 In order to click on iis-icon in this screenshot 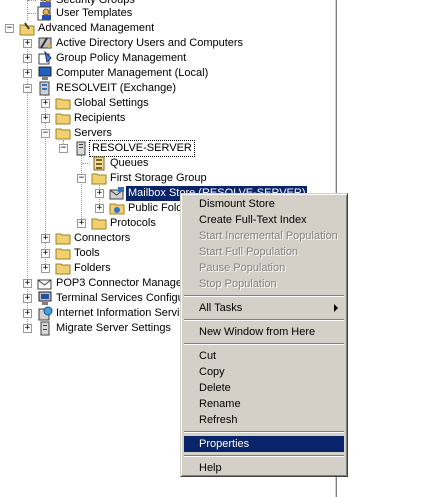, I will do `click(45, 313)`.